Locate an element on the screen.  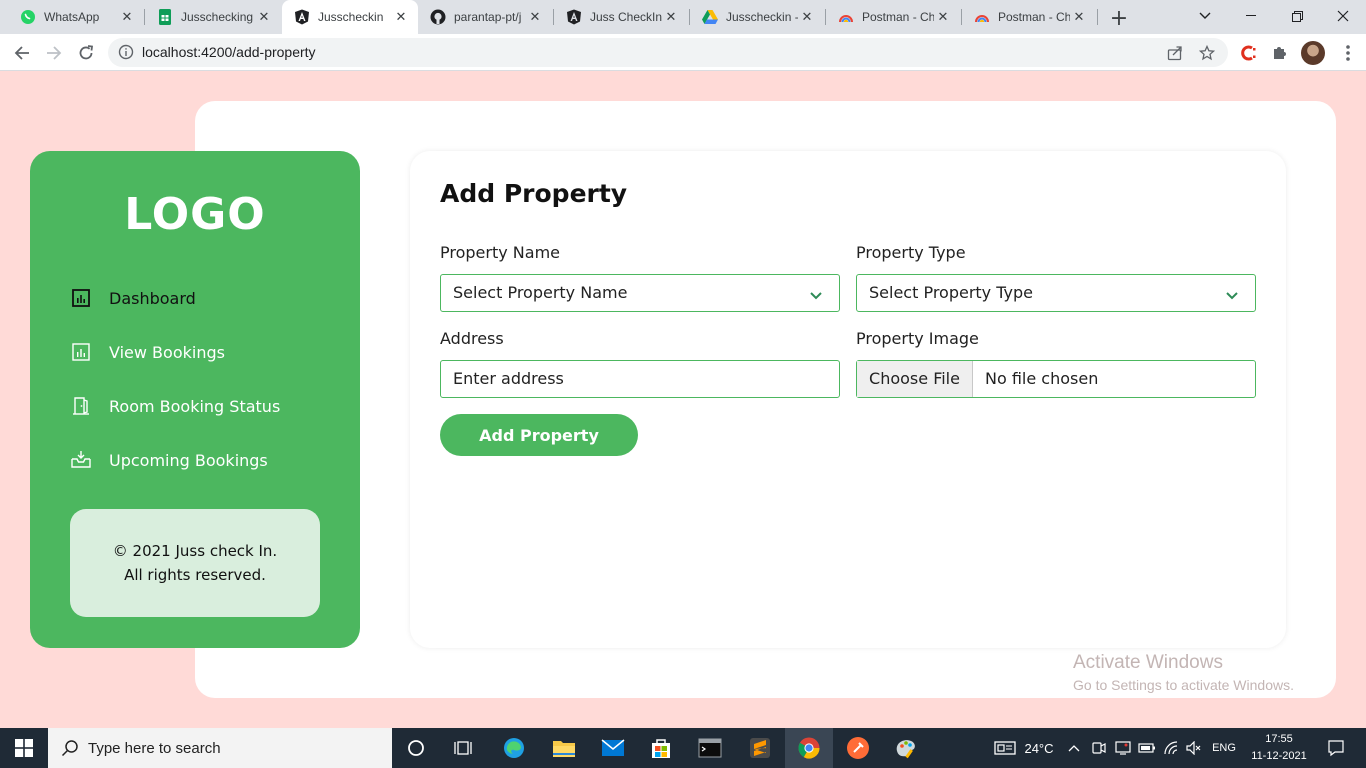
clock-date: 11-12-2021 is located at coordinates (1279, 756).